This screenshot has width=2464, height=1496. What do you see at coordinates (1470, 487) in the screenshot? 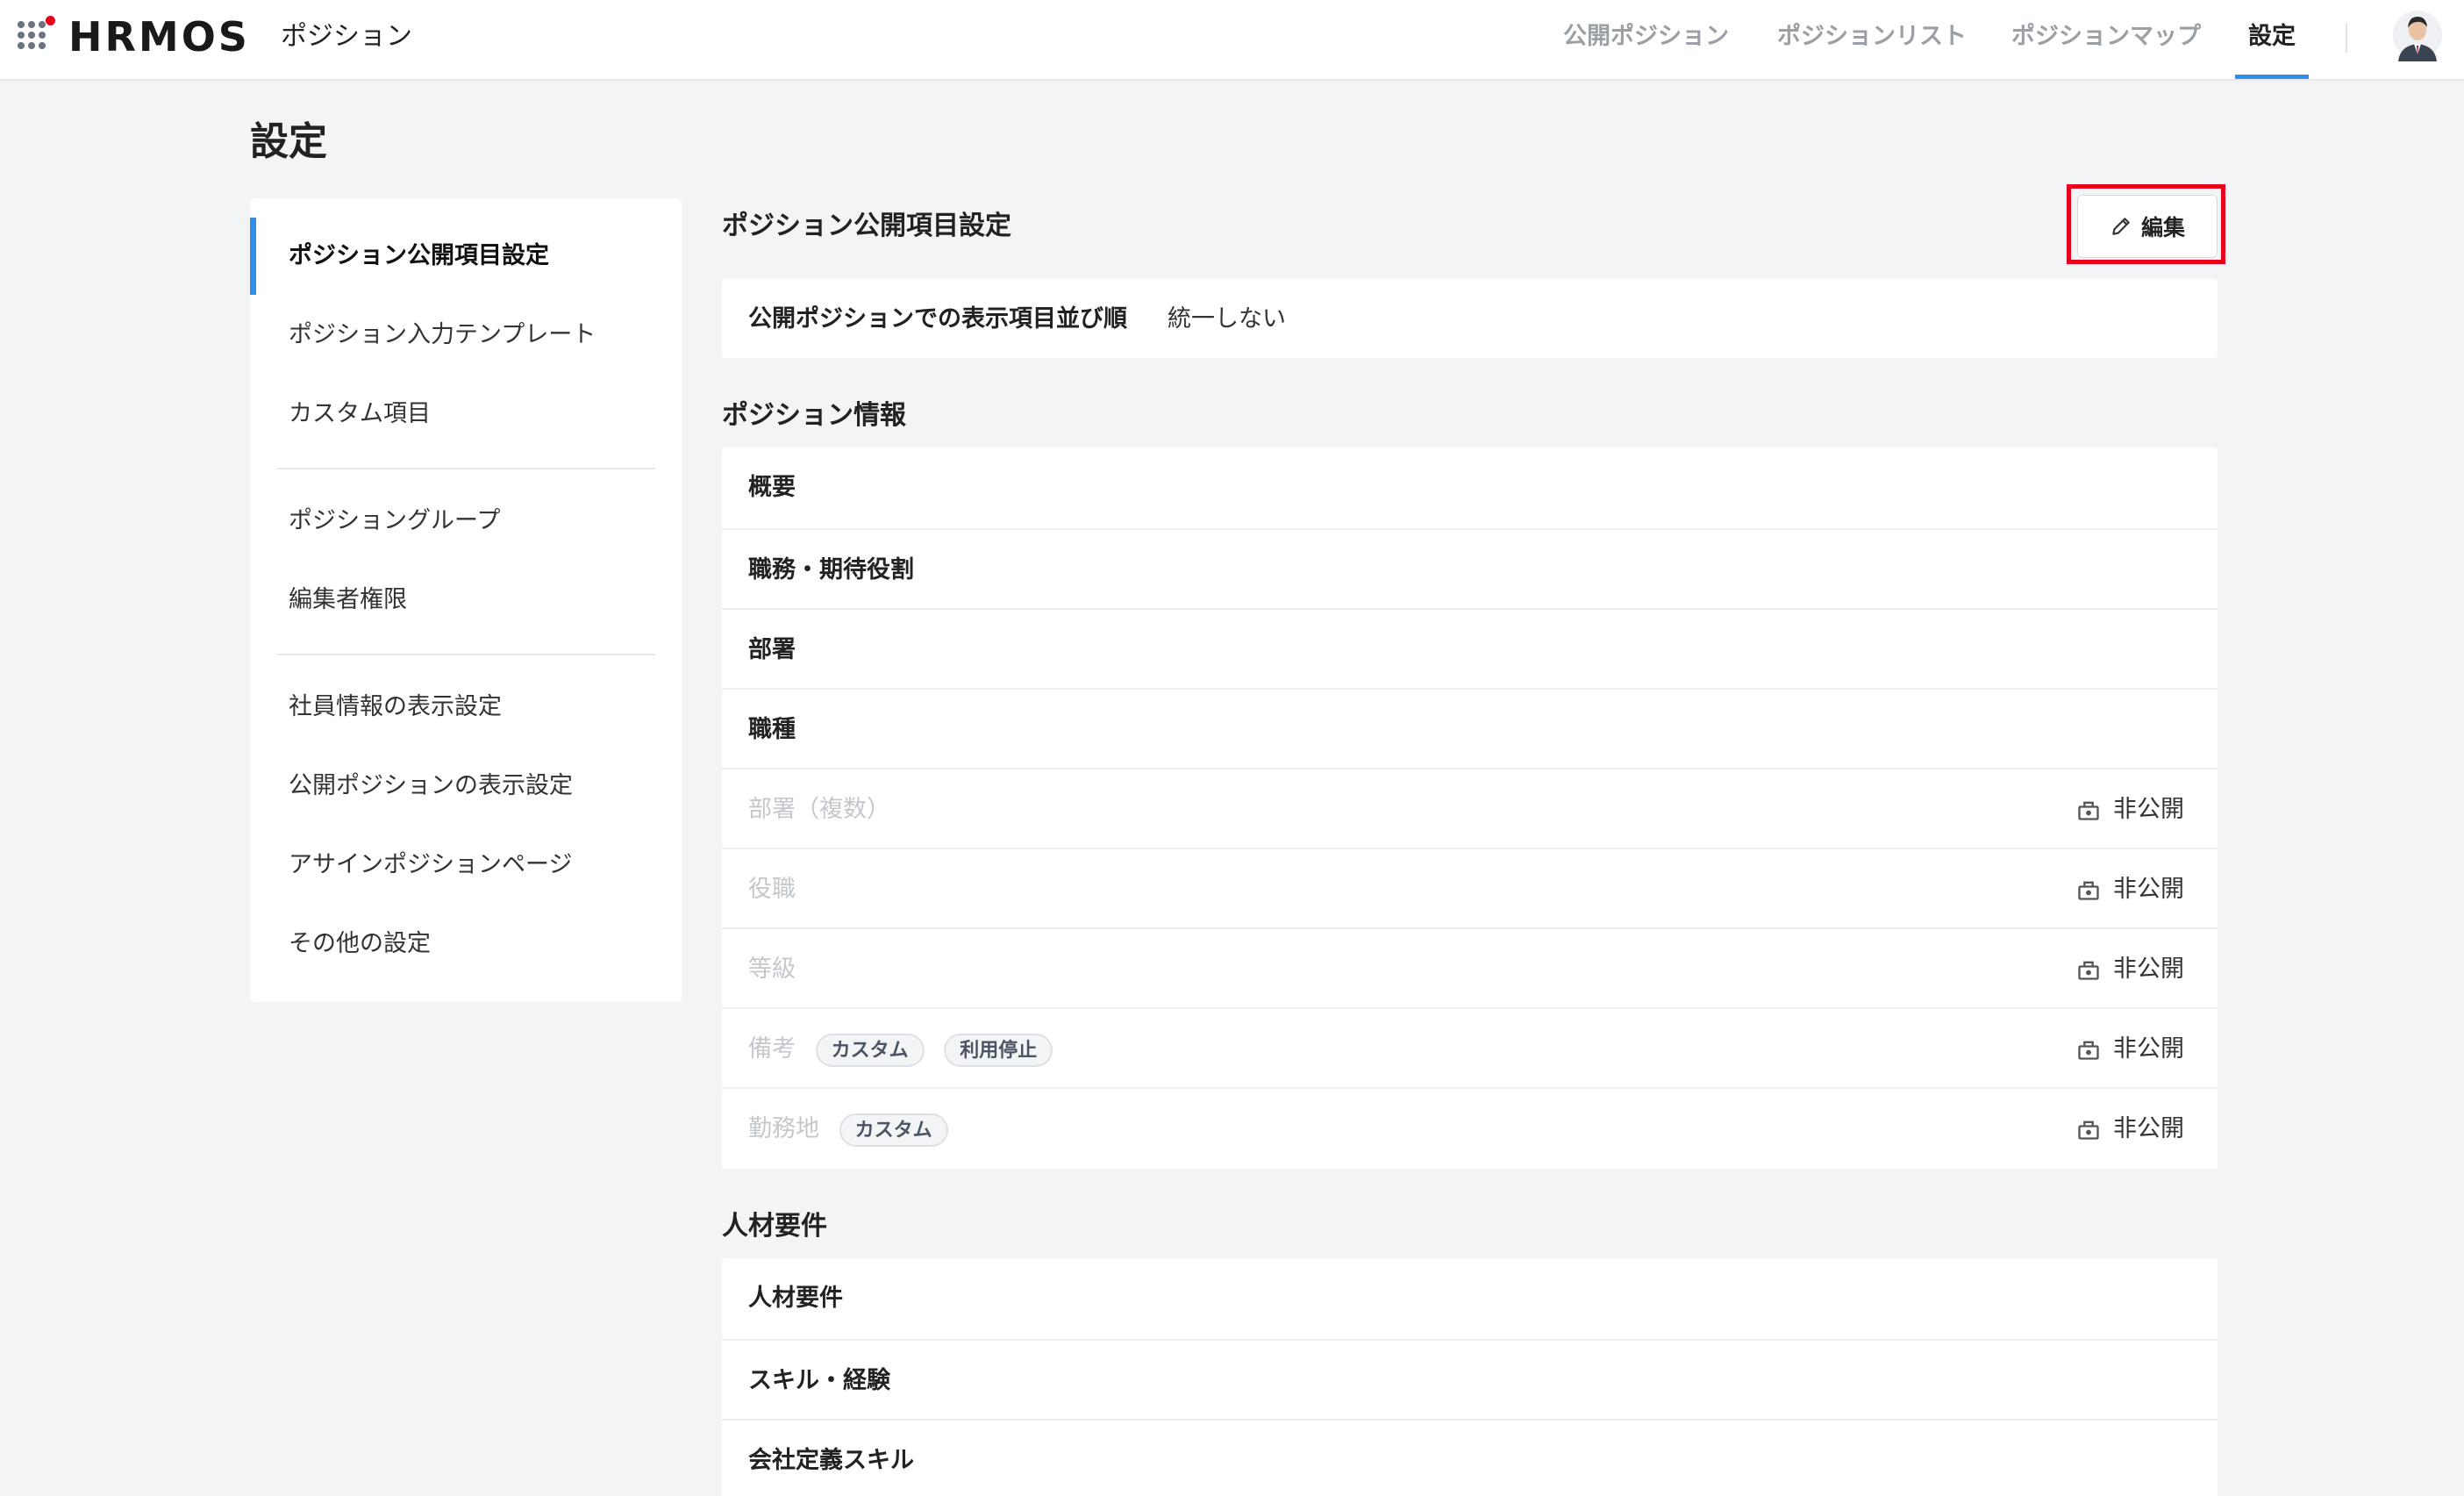
I see `field-row: 概要` at bounding box center [1470, 487].